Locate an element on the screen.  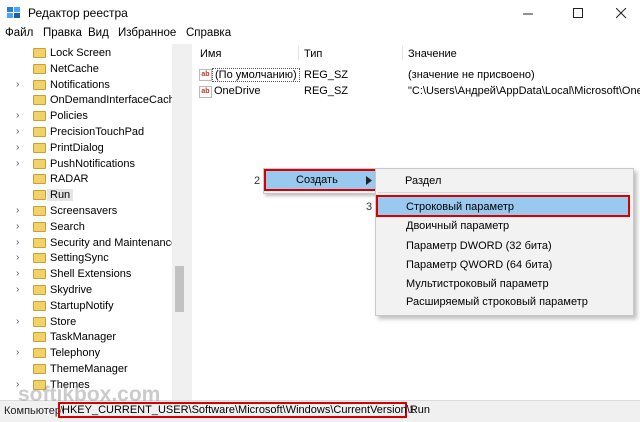
tree-item: › Screensavers is located at coordinates (86, 212).